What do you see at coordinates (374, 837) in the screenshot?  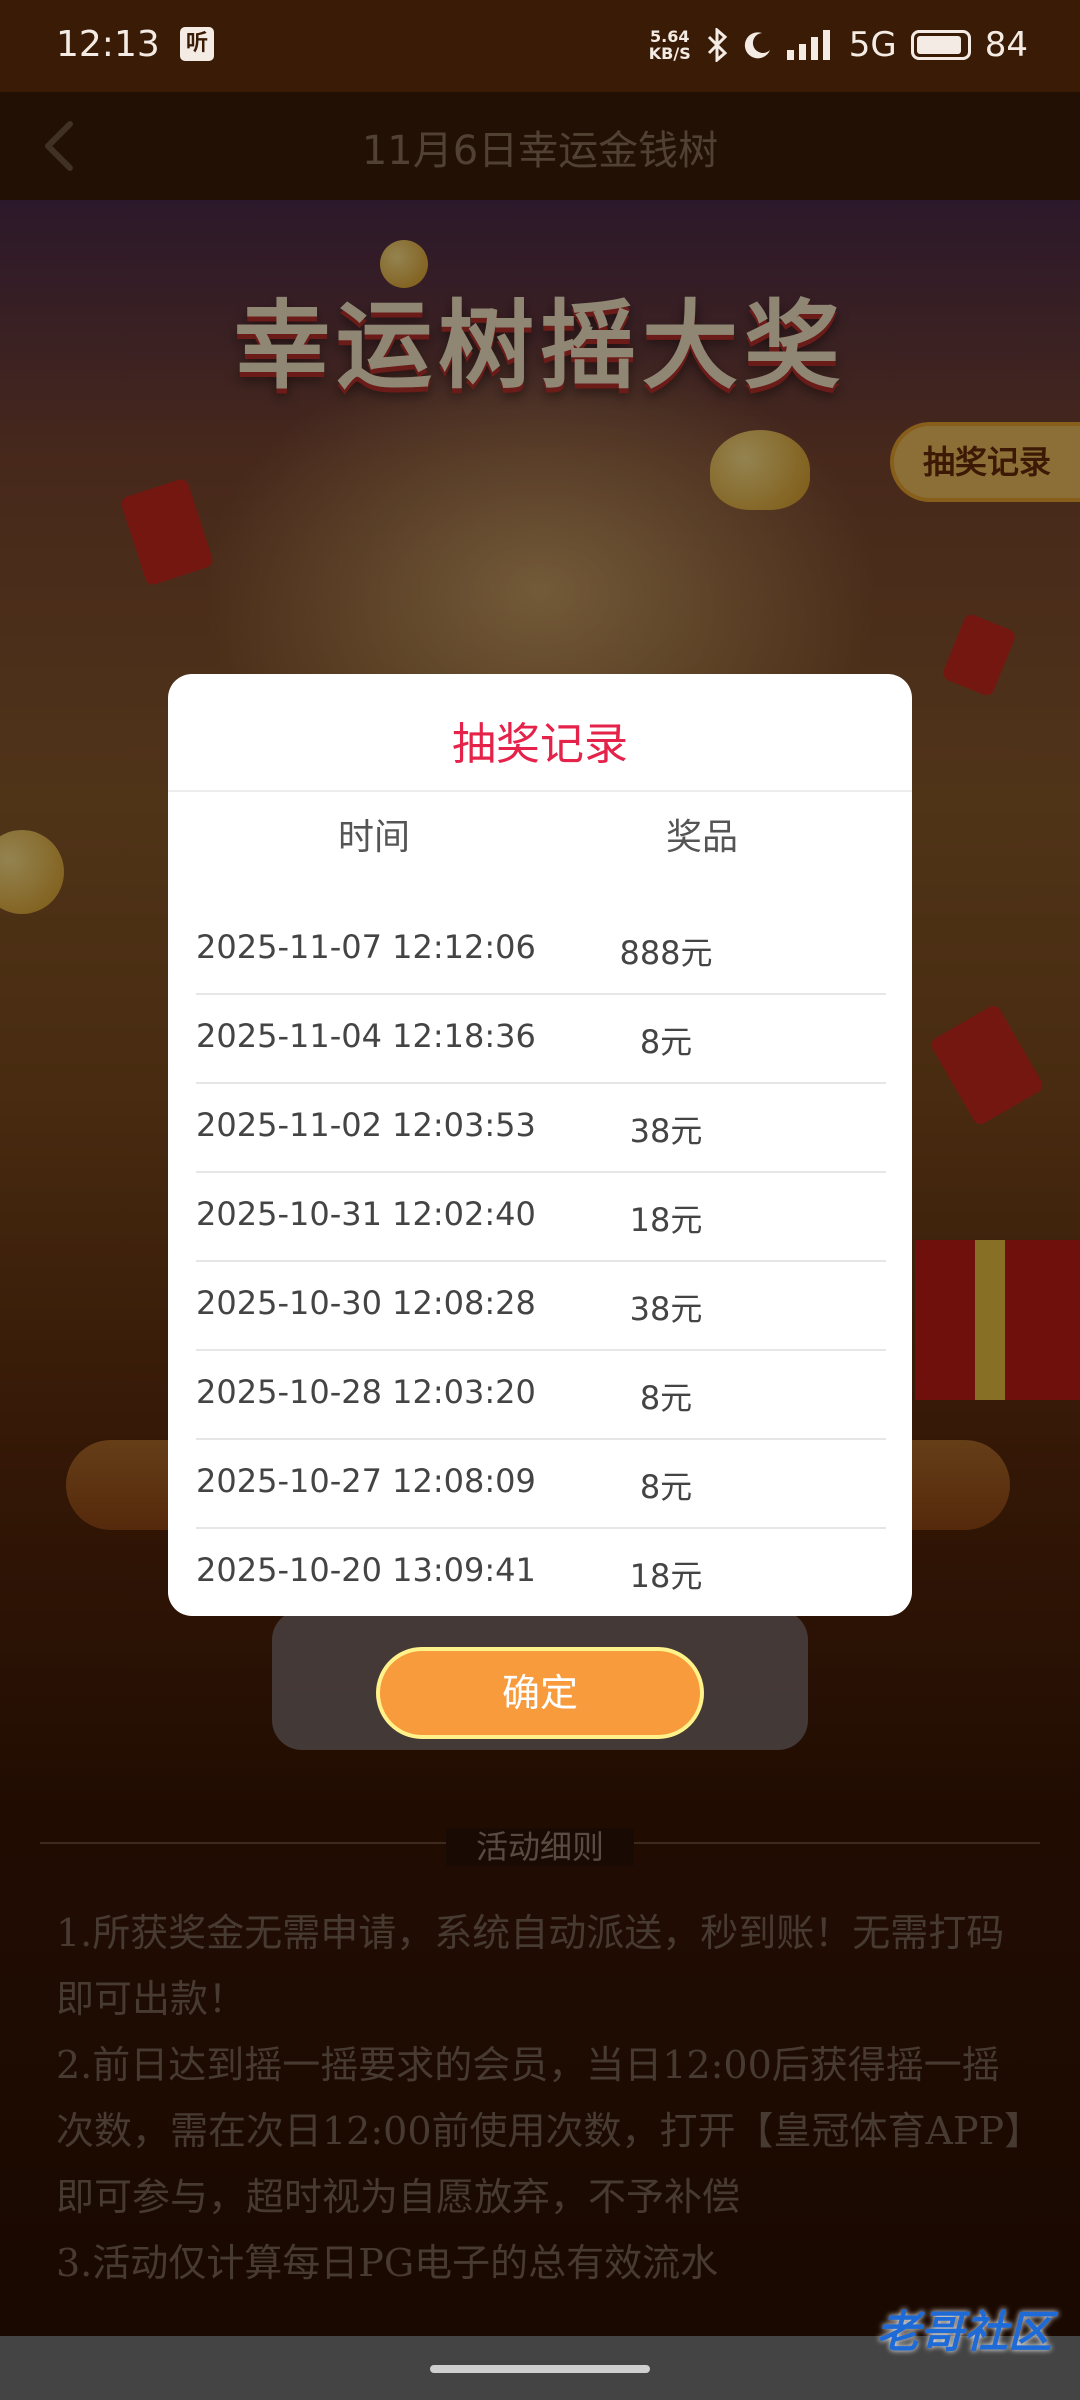 I see `column-header-time: 时间` at bounding box center [374, 837].